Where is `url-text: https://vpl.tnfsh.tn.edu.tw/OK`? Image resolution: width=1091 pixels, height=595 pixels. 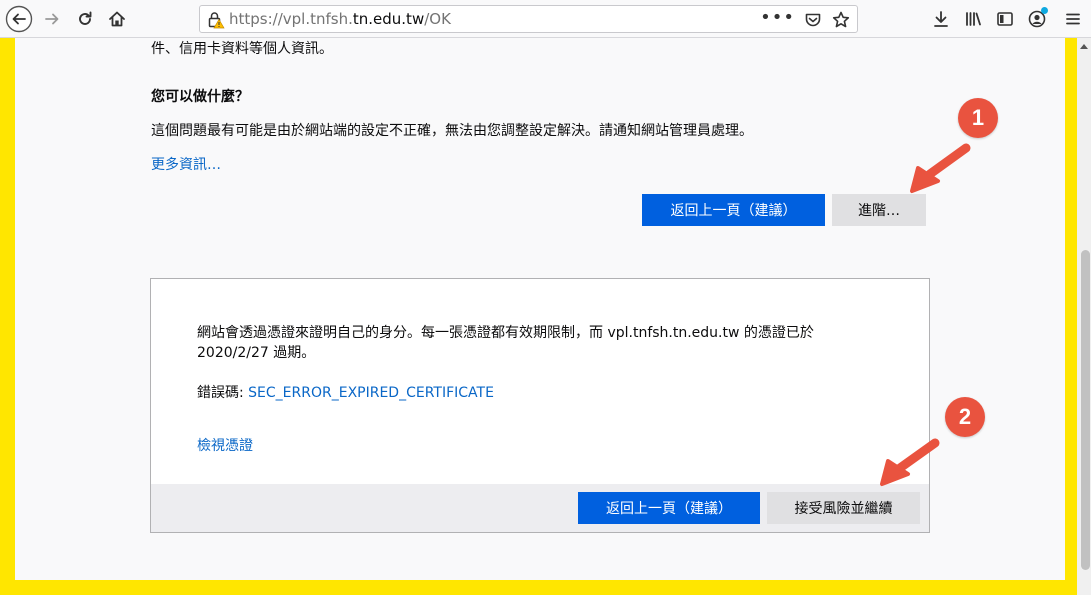
url-text: https://vpl.tnfsh.tn.edu.tw/OK is located at coordinates (340, 19).